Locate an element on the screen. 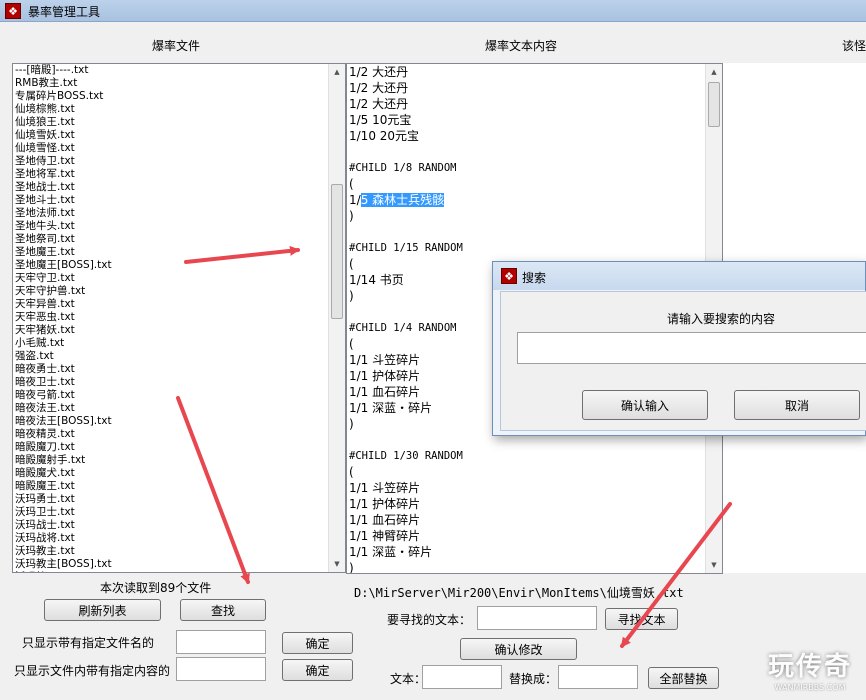  content-line-text: ( is located at coordinates (351, 184).